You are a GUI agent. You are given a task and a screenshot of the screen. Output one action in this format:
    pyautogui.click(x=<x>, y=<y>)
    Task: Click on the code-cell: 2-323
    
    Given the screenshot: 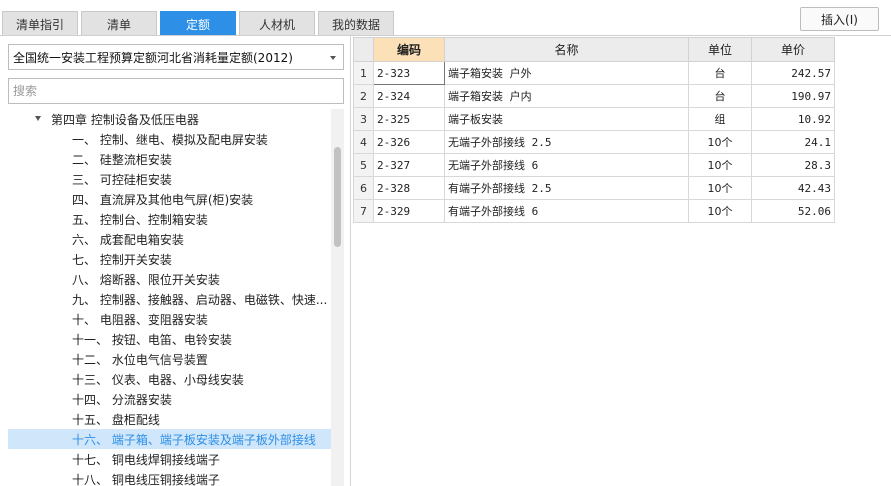 What is the action you would take?
    pyautogui.click(x=409, y=73)
    